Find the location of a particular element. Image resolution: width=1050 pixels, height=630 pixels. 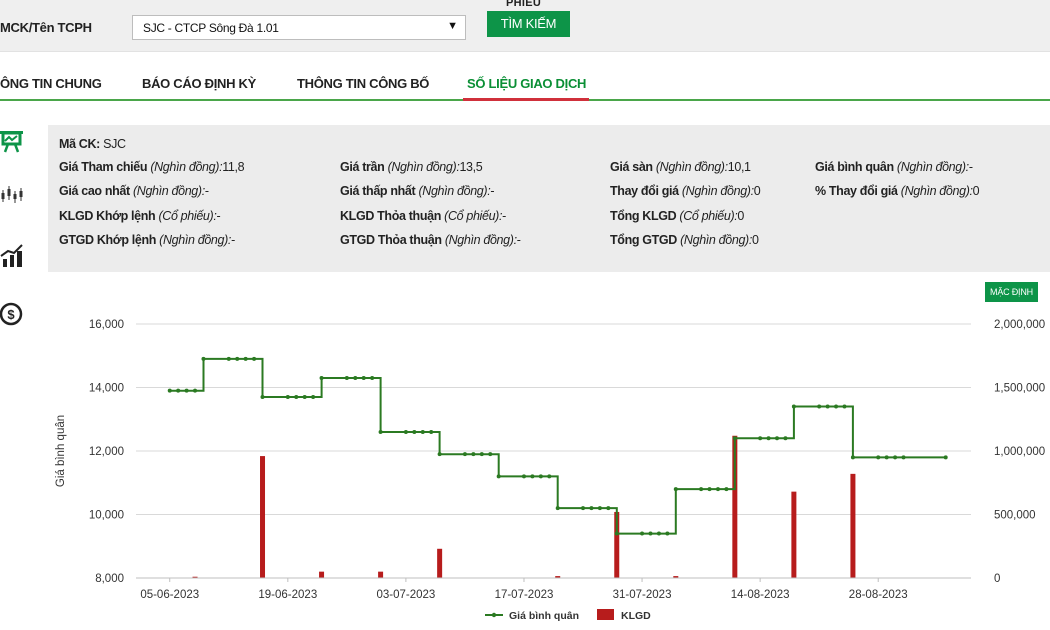

tab-periodic-report: BÁO CÁO ĐỊNH KỲ is located at coordinates (199, 83).